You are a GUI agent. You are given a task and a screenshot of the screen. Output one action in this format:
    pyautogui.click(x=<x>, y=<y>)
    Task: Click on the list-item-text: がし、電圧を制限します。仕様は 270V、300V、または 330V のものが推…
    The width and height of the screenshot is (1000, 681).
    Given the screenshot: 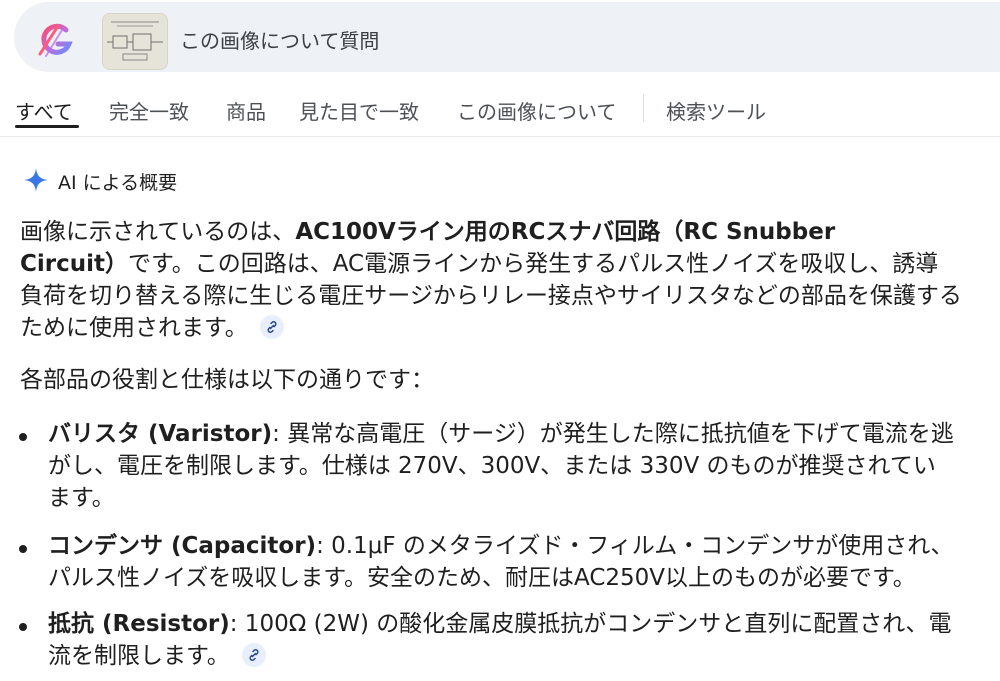 What is the action you would take?
    pyautogui.click(x=492, y=466)
    